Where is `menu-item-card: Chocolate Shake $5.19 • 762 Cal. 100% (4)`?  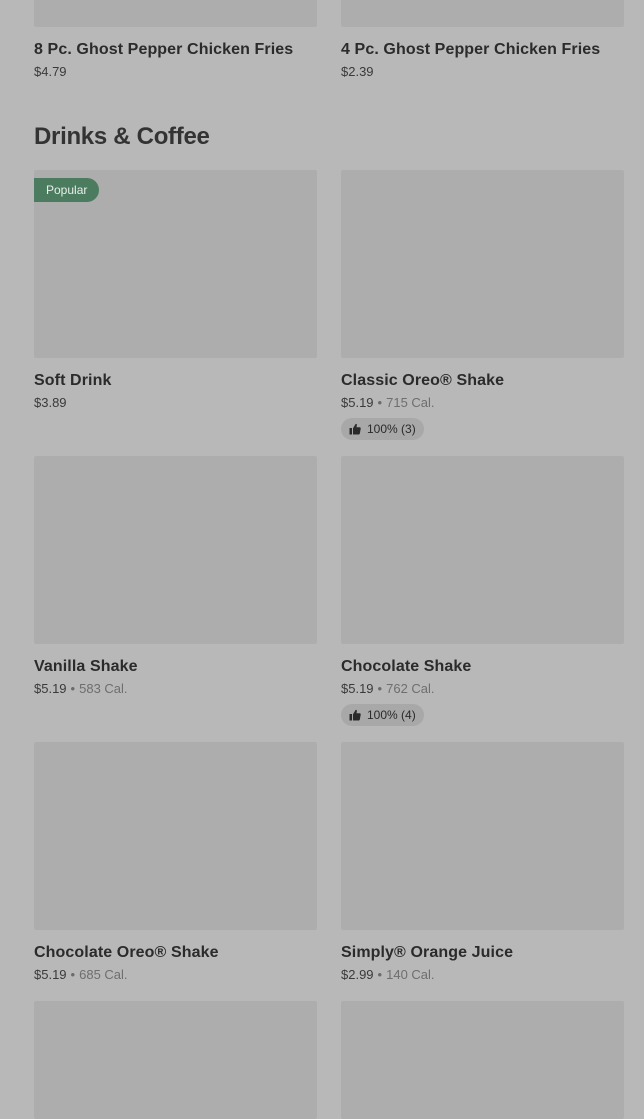
menu-item-card: Chocolate Shake $5.19 • 762 Cal. 100% (4) is located at coordinates (482, 591).